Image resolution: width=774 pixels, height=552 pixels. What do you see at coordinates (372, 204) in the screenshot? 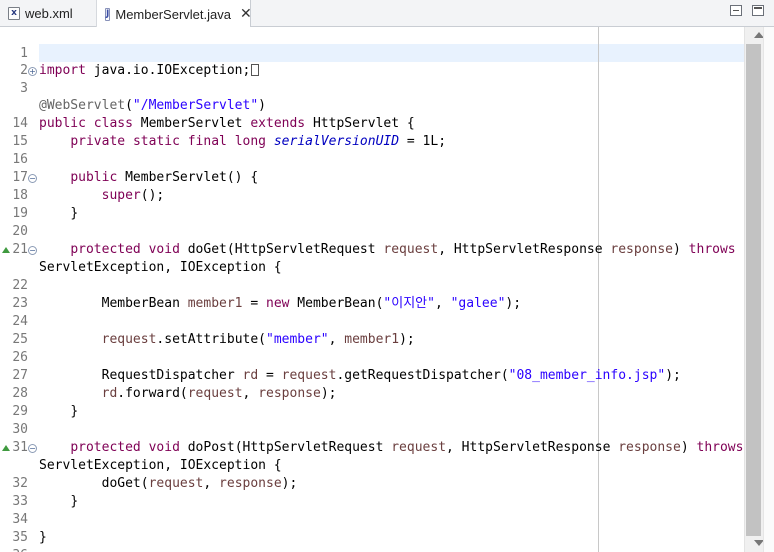
I see `code-line: 19 super();` at bounding box center [372, 204].